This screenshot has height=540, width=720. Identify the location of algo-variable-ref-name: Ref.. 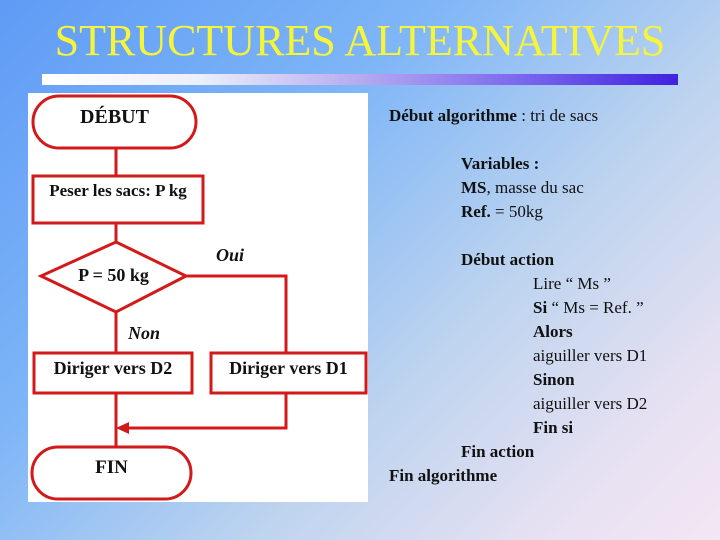
(476, 211).